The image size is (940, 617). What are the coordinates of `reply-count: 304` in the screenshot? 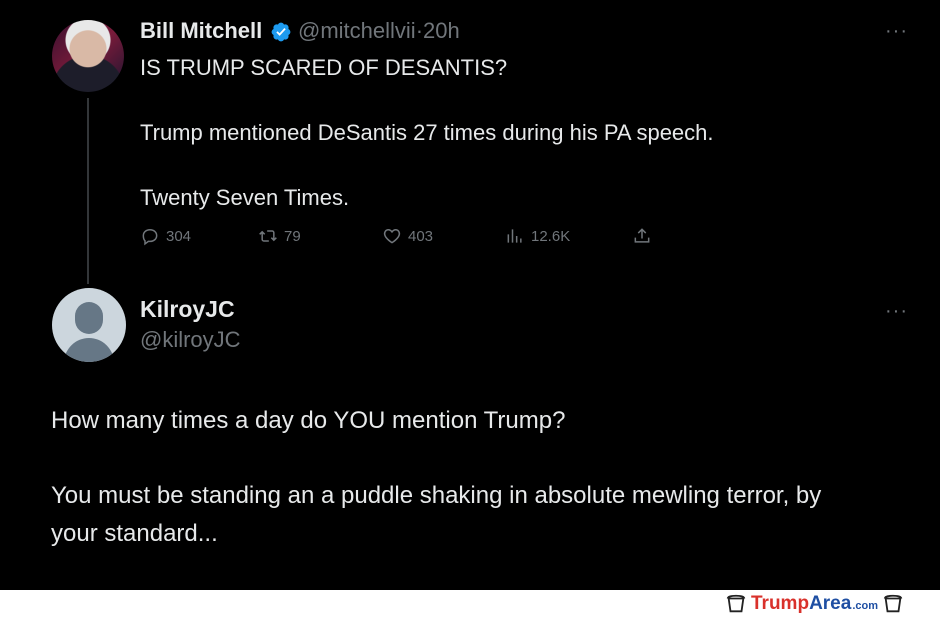 It's located at (179, 236).